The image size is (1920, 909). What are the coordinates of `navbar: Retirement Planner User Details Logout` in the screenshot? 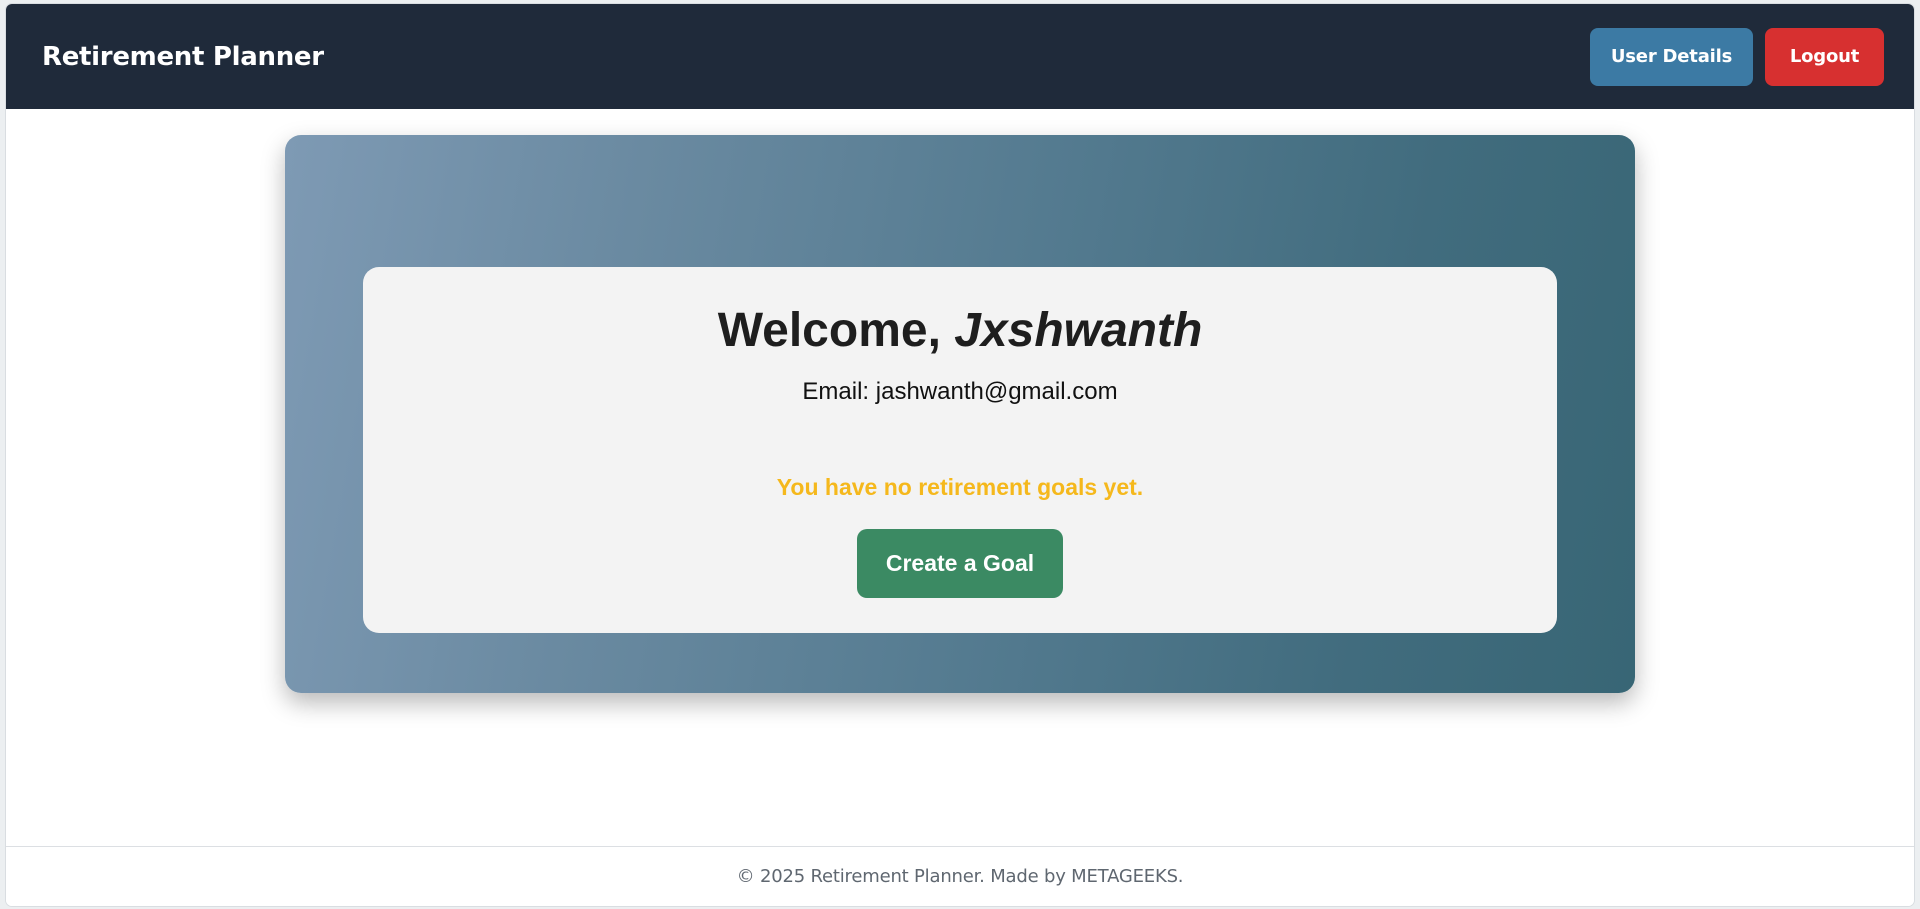 It's located at (960, 56).